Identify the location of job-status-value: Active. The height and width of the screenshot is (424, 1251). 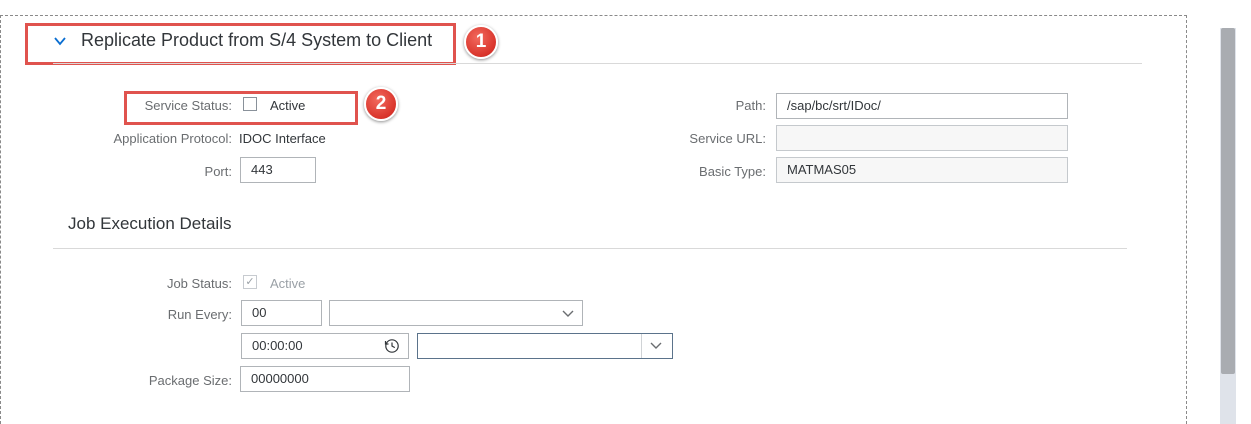
(288, 283).